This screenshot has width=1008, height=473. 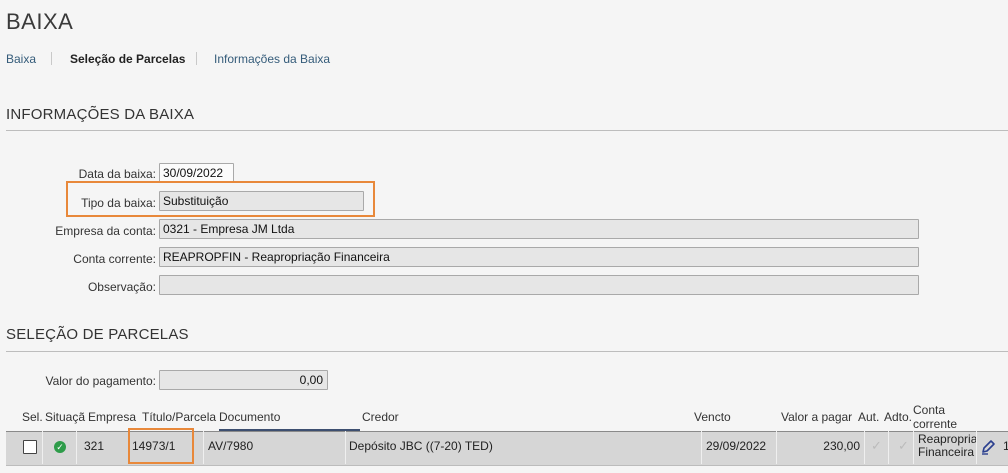 What do you see at coordinates (929, 410) in the screenshot?
I see `column-header-conta: Conta` at bounding box center [929, 410].